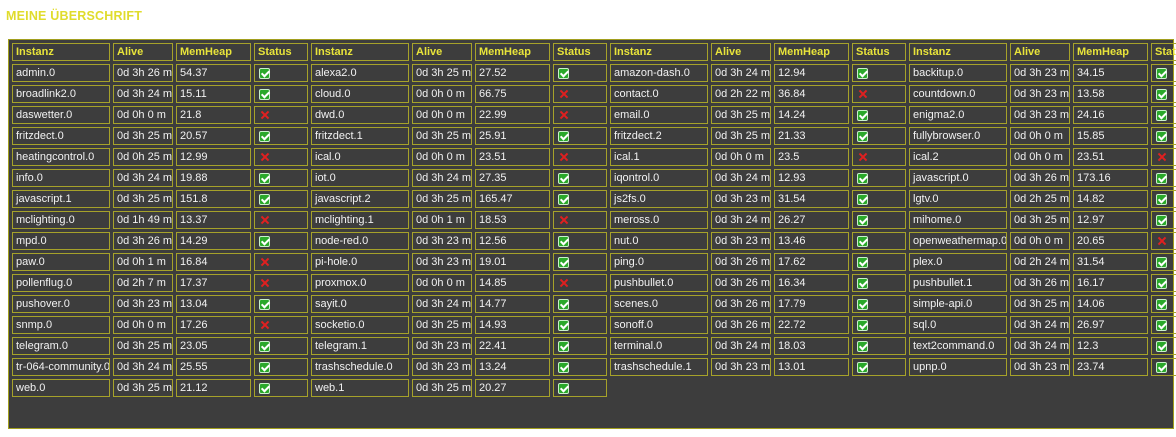 The image size is (1176, 437). What do you see at coordinates (1110, 283) in the screenshot?
I see `memheap-value: 16.17` at bounding box center [1110, 283].